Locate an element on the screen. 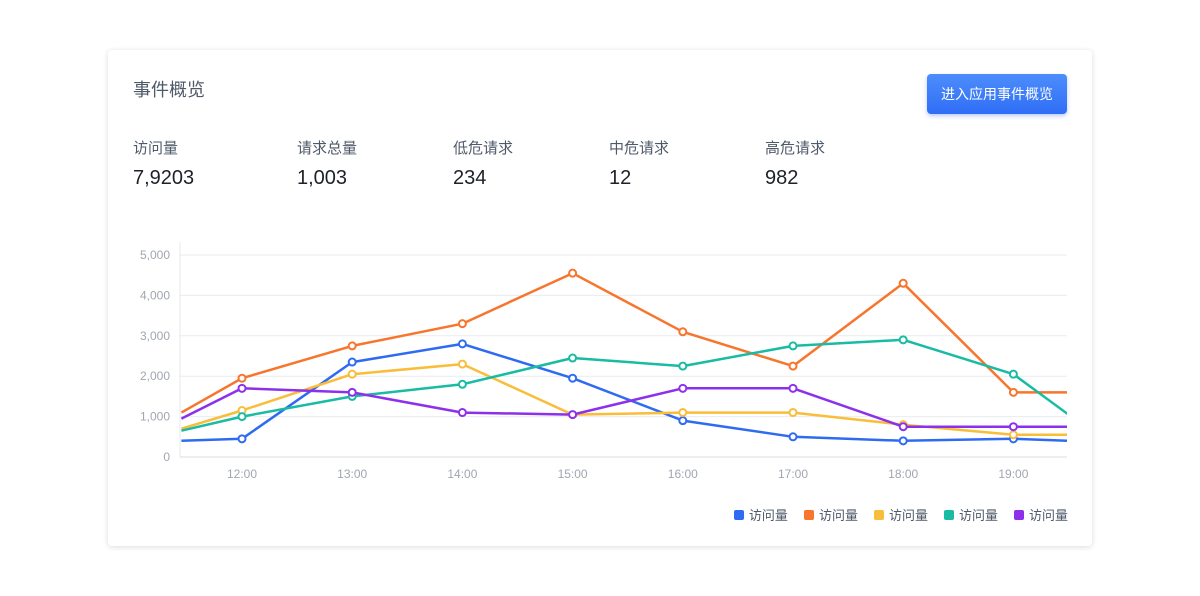  legend-item-2: 访问量 is located at coordinates (830, 514).